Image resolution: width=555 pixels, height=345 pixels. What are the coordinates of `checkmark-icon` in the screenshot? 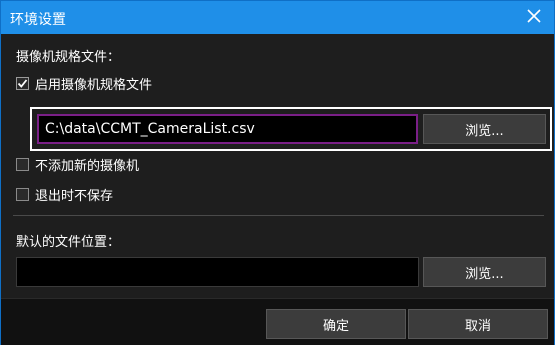 It's located at (22, 83).